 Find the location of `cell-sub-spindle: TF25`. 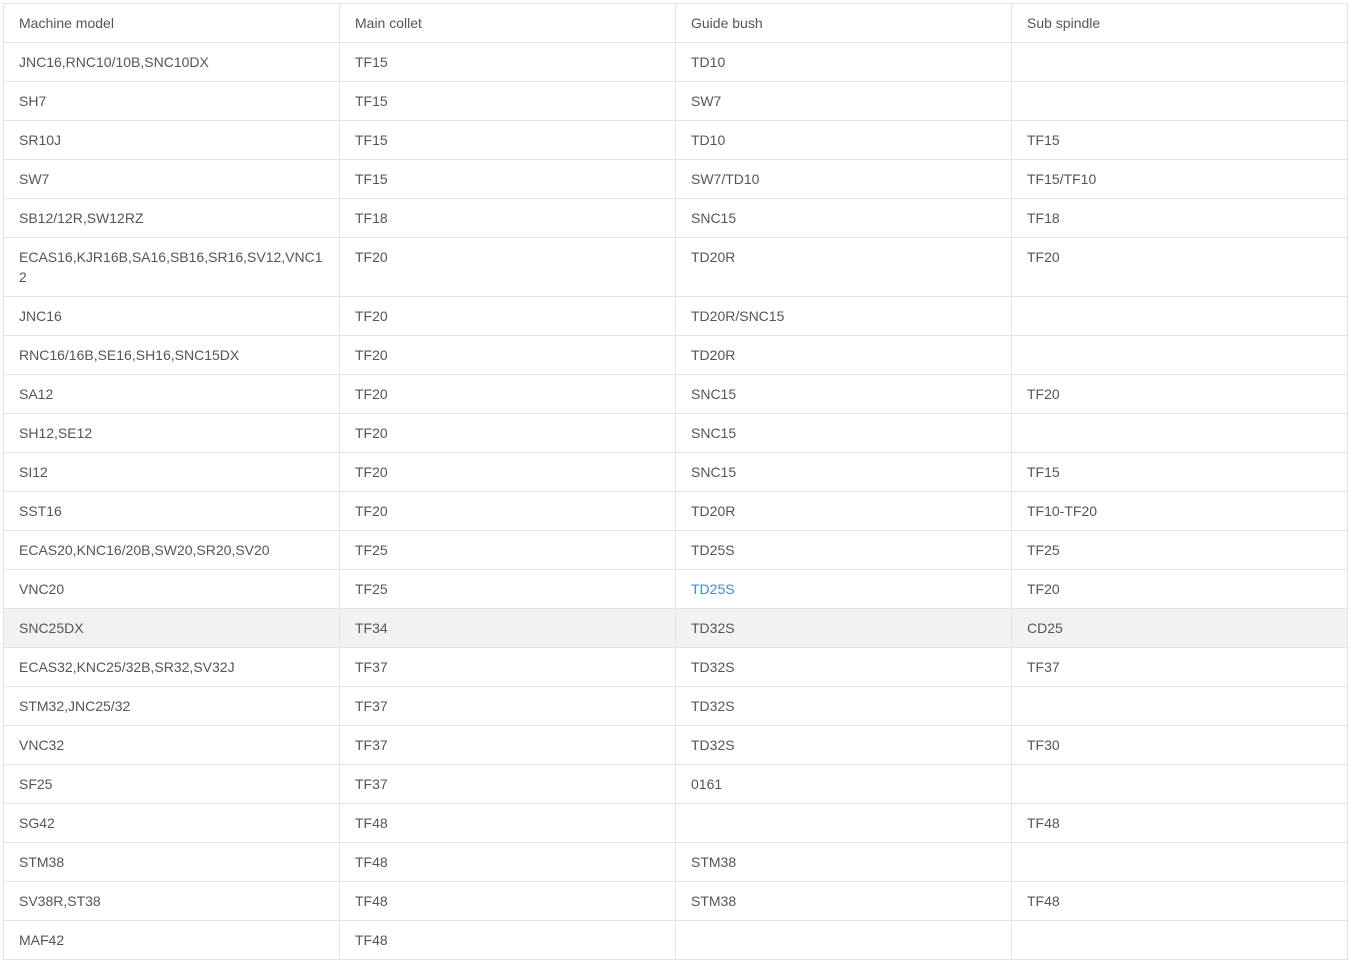

cell-sub-spindle: TF25 is located at coordinates (1179, 550).